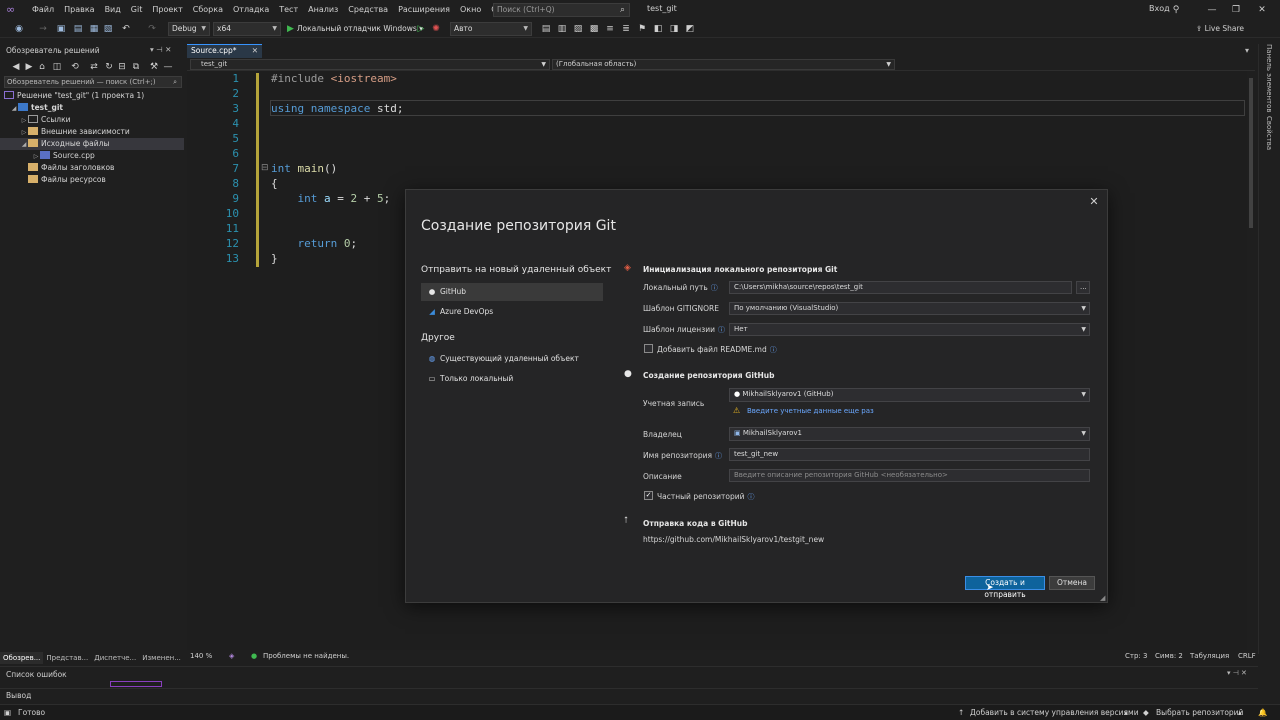 This screenshot has width=1280, height=720. Describe the element at coordinates (43, 10) in the screenshot. I see `menu-file: Файл` at that location.